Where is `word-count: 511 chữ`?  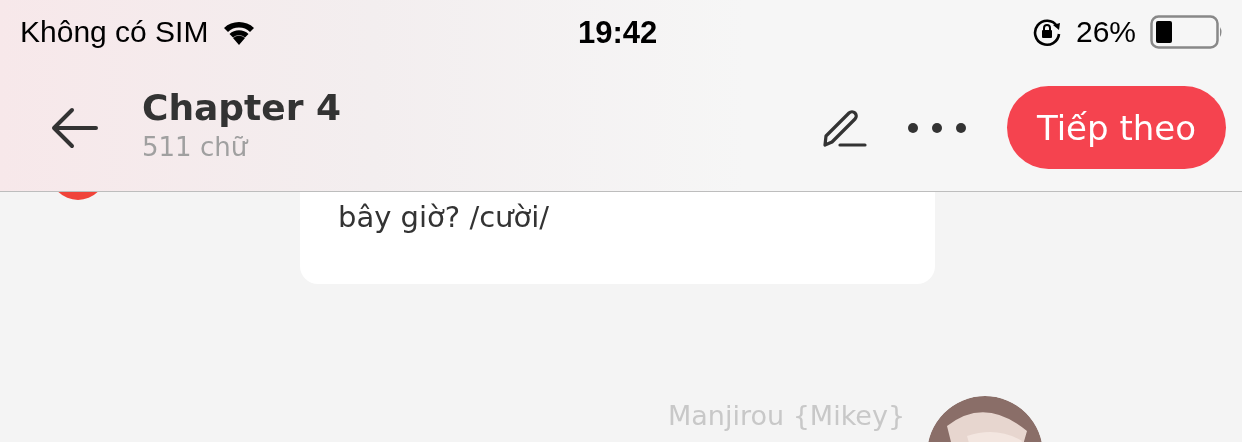 word-count: 511 chữ is located at coordinates (196, 147).